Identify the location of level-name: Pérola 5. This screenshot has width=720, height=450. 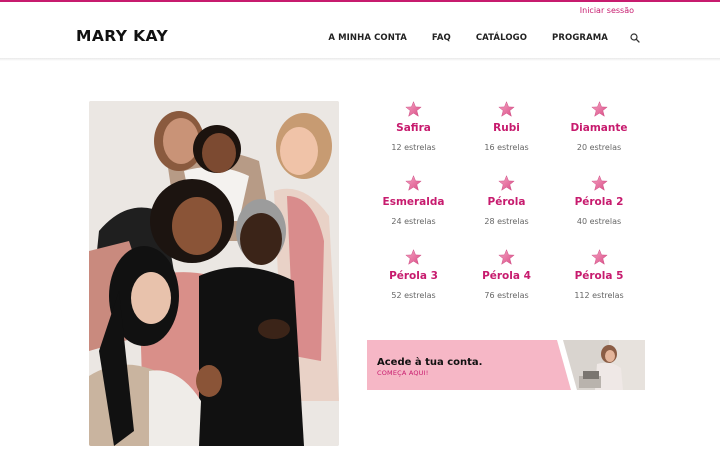
(599, 276).